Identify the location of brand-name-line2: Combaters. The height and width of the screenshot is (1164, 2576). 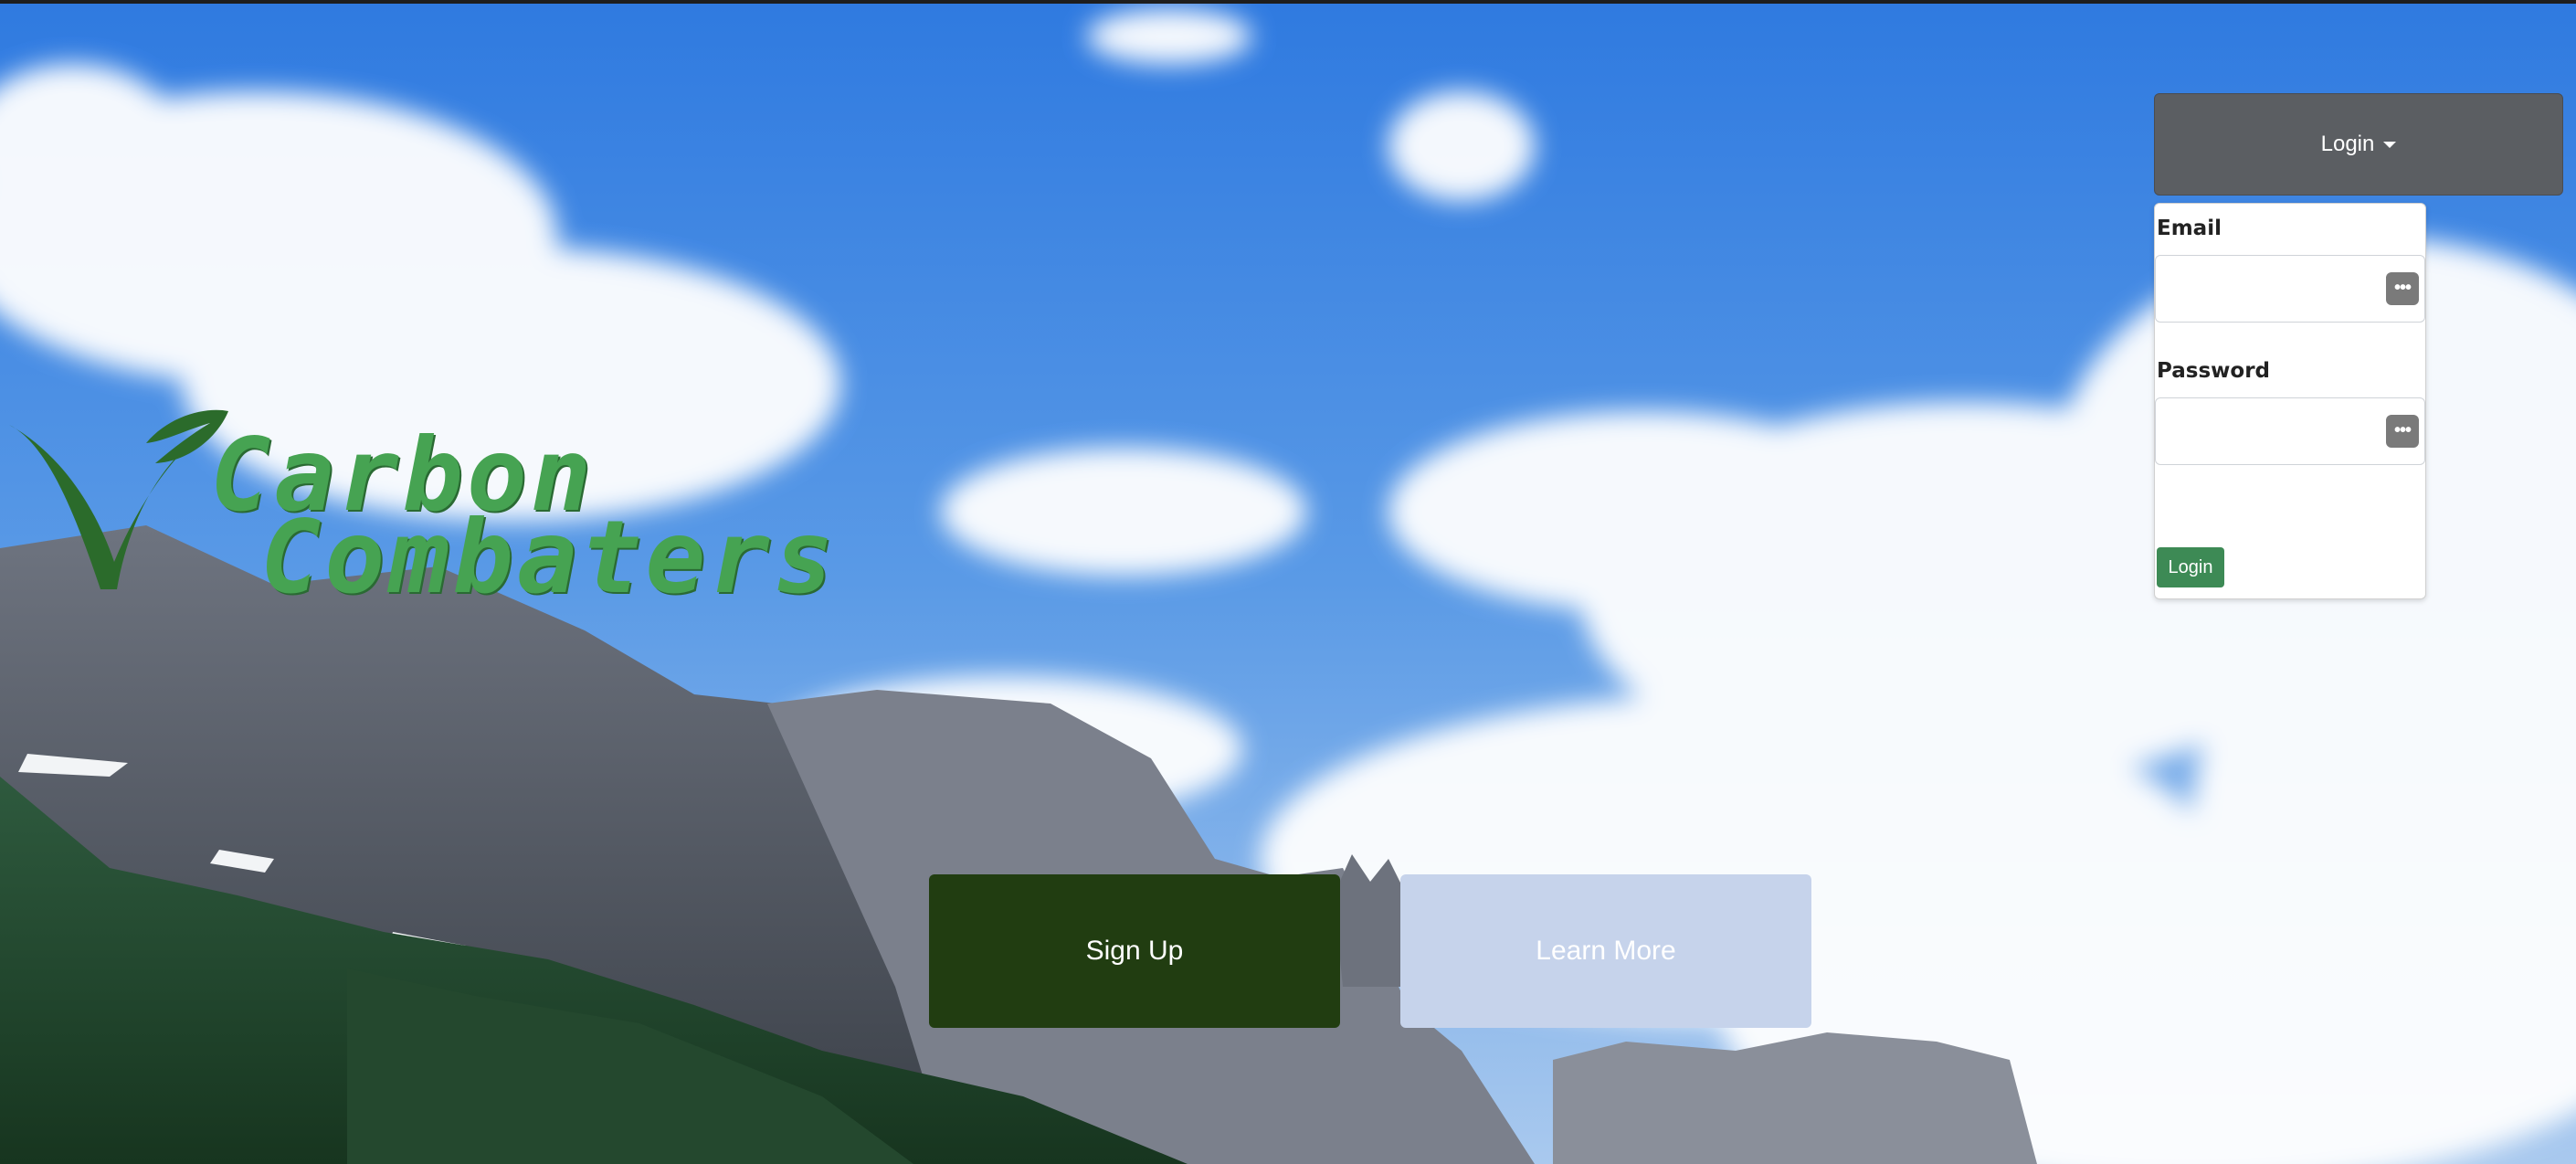
(549, 557).